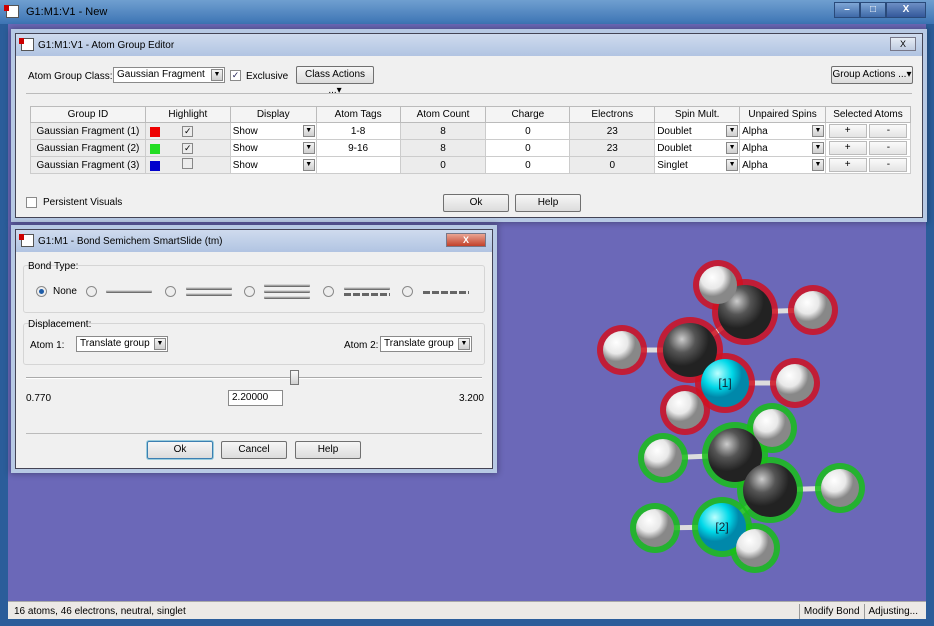 This screenshot has width=934, height=626. Describe the element at coordinates (358, 114) in the screenshot. I see `column-header: Atom Tags` at that location.